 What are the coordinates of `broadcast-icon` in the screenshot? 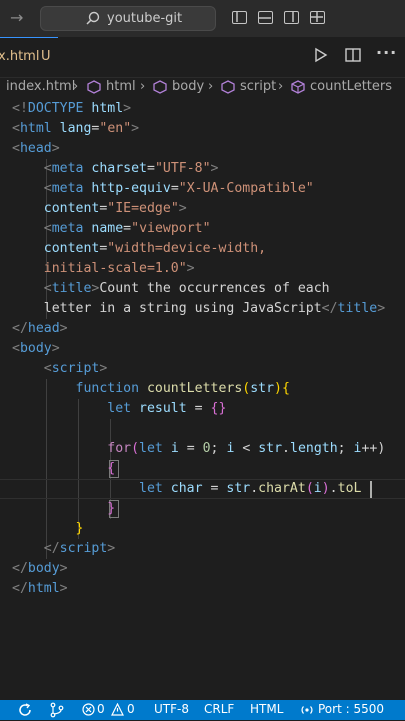 It's located at (307, 711).